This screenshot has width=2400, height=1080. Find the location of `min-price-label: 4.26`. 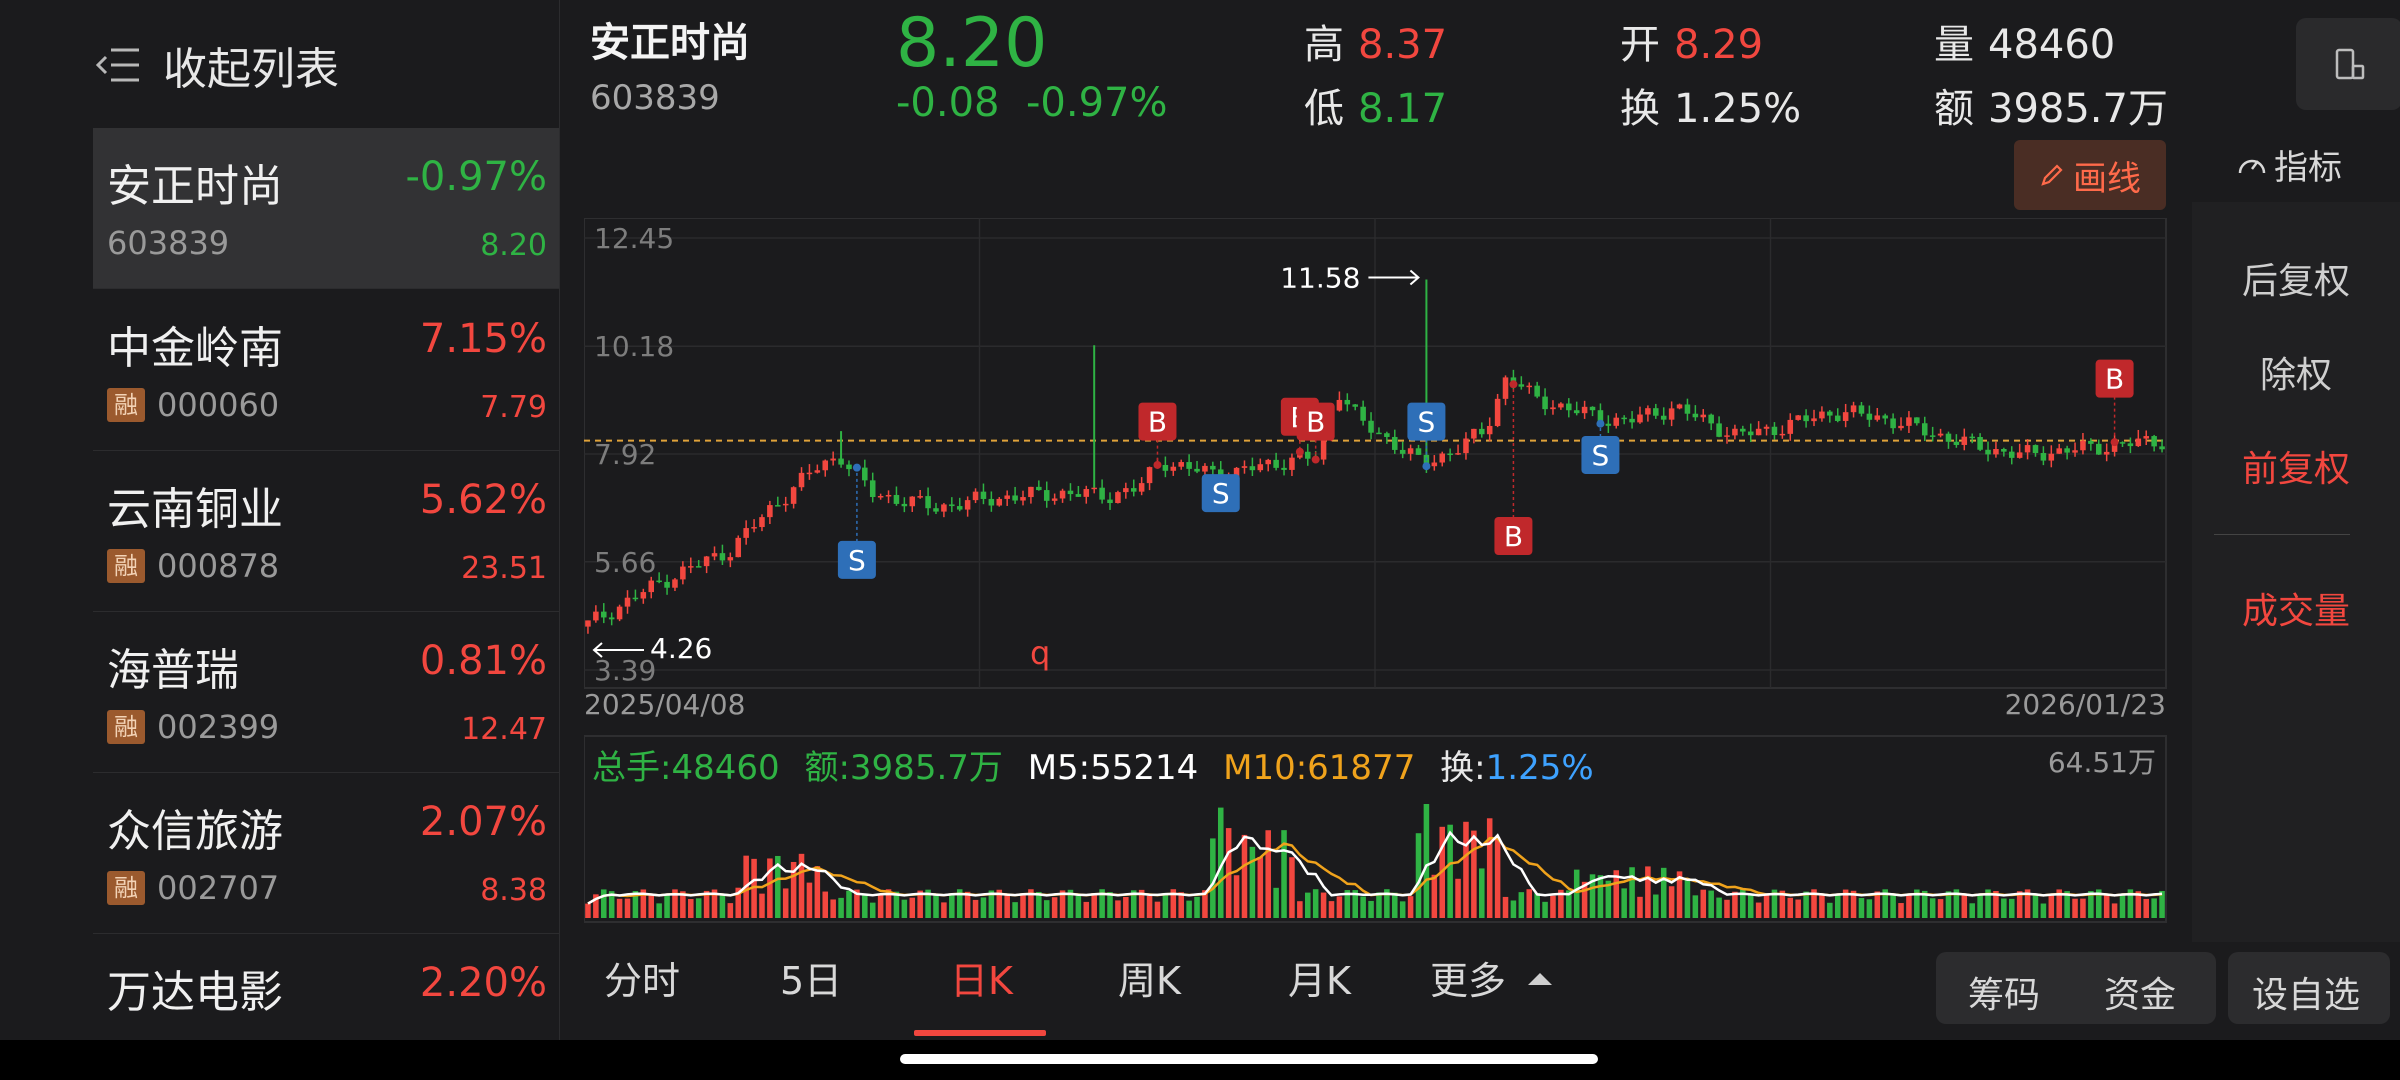

min-price-label: 4.26 is located at coordinates (681, 648).